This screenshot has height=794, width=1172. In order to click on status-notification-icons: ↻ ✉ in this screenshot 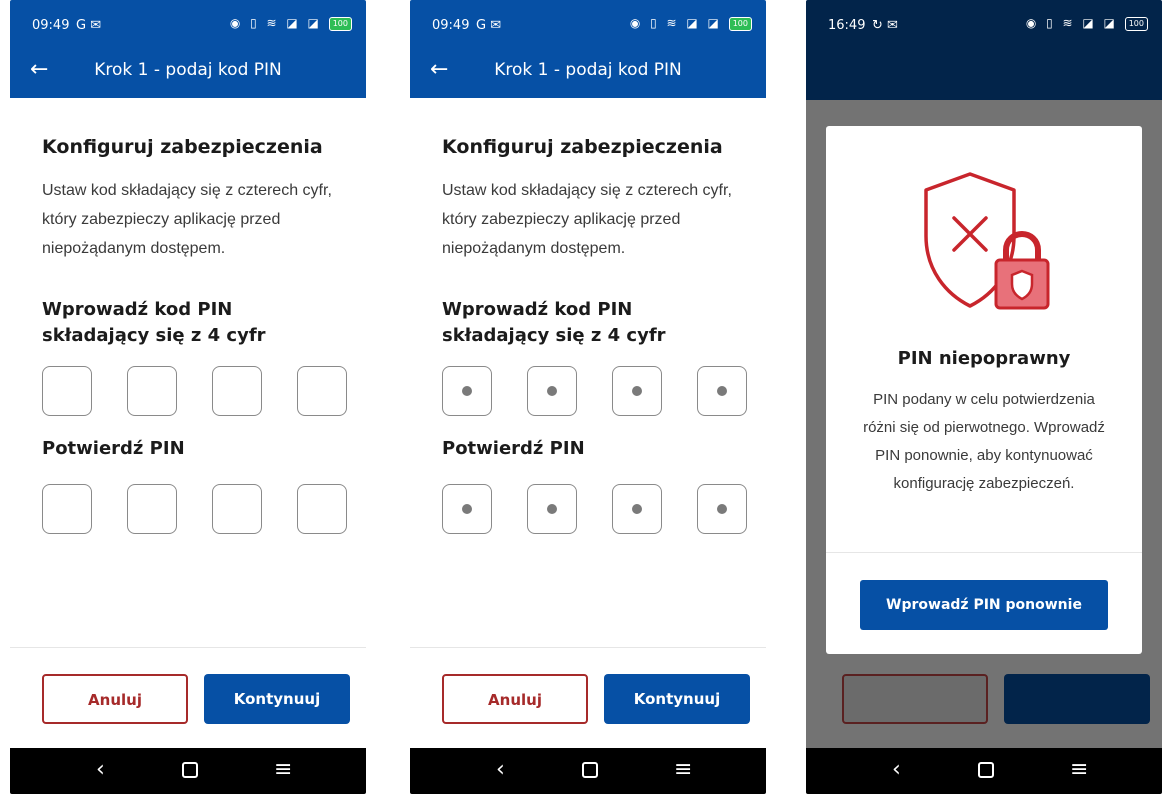, I will do `click(885, 25)`.